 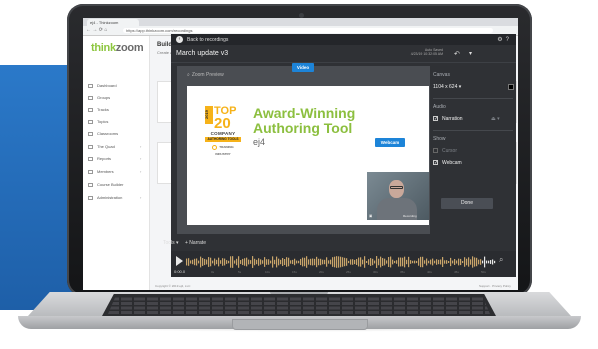 I want to click on thinkzoom-logo: thinkzoom, so click(x=117, y=48).